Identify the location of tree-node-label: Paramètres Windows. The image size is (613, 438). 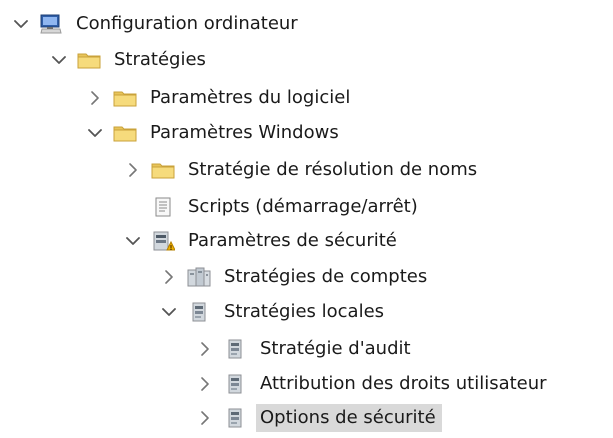
(244, 132).